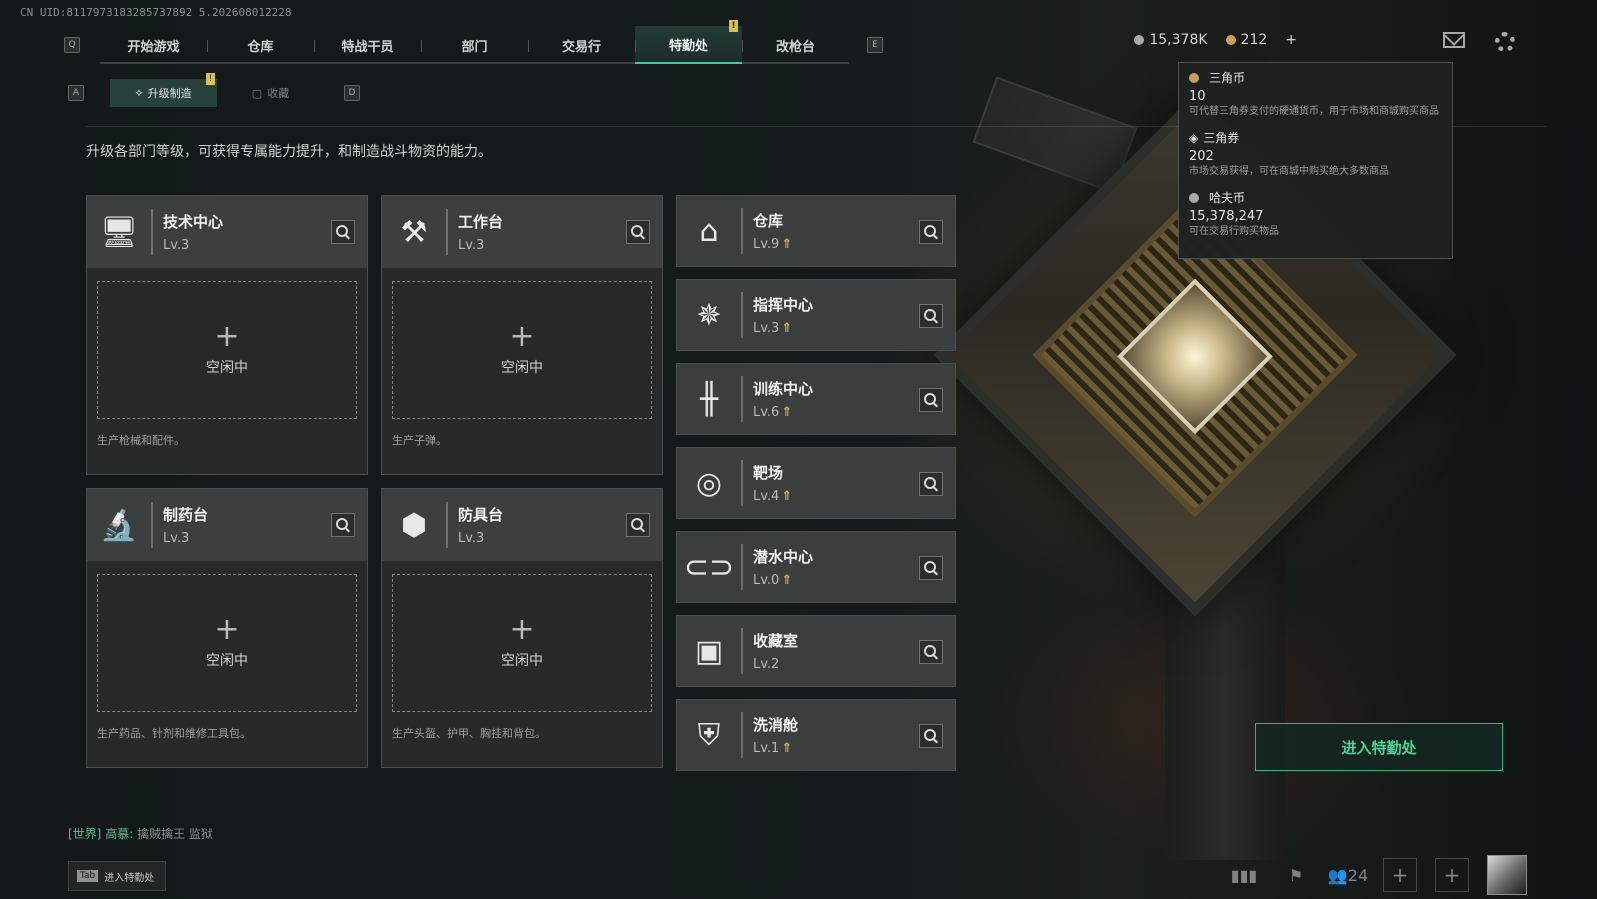  What do you see at coordinates (1234, 214) in the screenshot?
I see `tooltip-item: 哈夫币 15,378,247 可在交易行购买物品` at bounding box center [1234, 214].